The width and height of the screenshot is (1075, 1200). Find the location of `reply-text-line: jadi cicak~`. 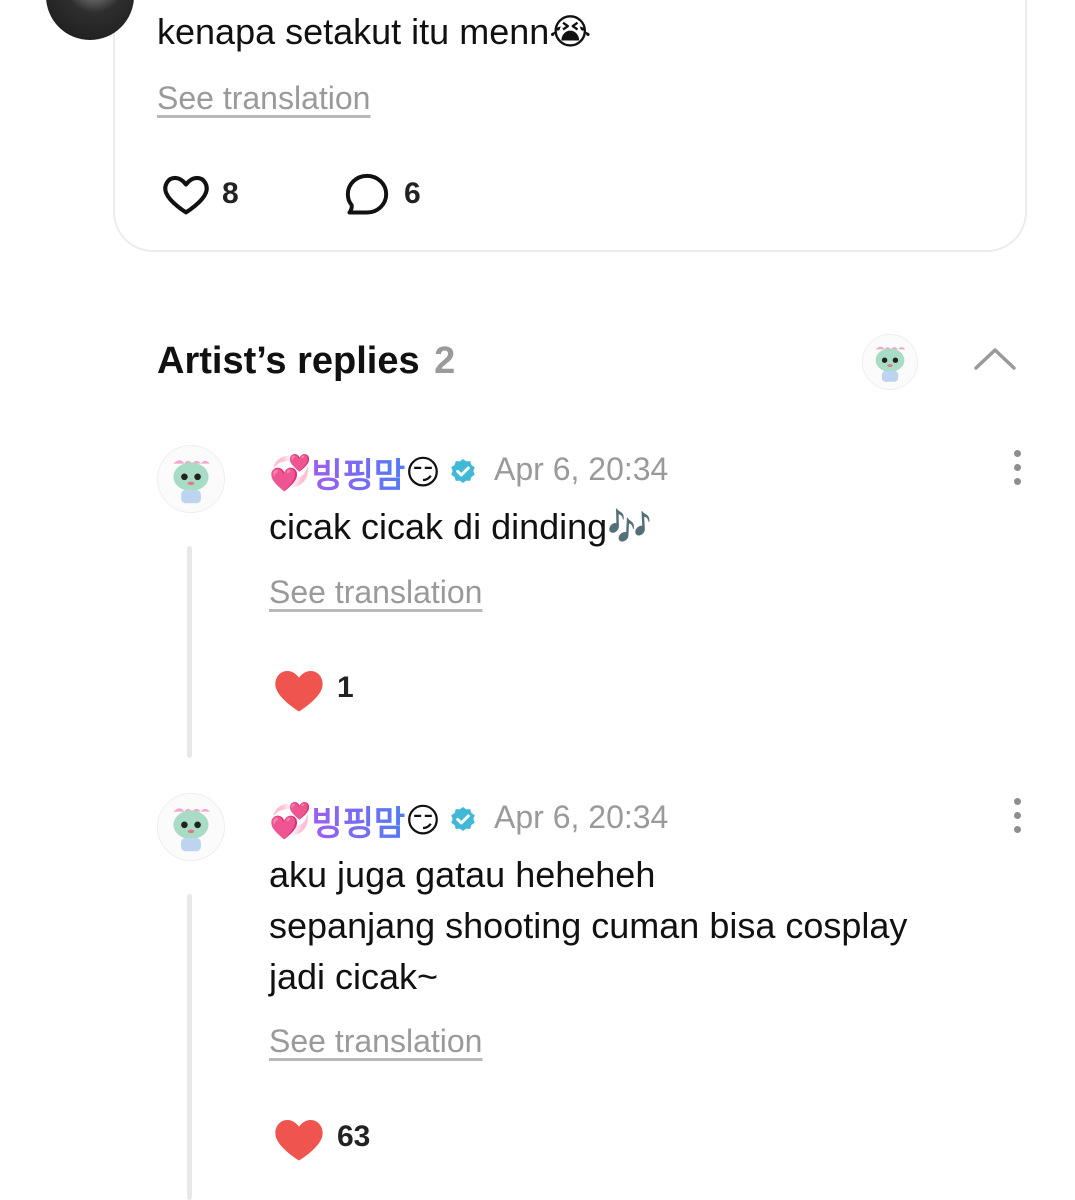

reply-text-line: jadi cicak~ is located at coordinates (354, 976).